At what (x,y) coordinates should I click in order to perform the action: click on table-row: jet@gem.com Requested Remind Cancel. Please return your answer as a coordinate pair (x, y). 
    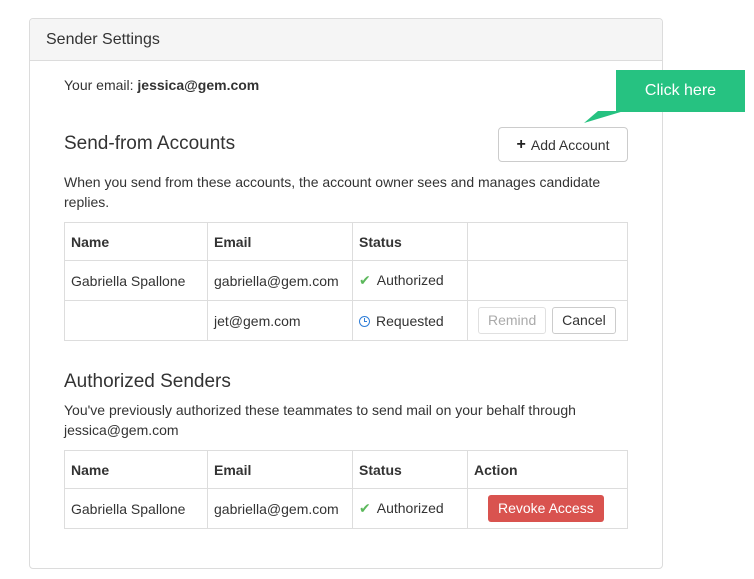
    Looking at the image, I should click on (346, 320).